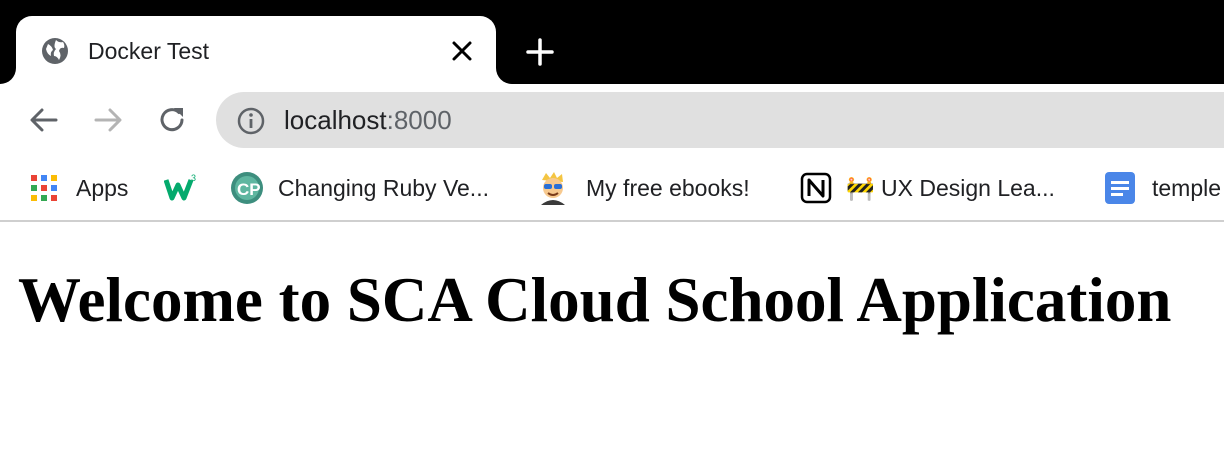 The width and height of the screenshot is (1224, 464). I want to click on docs-icon, so click(1120, 188).